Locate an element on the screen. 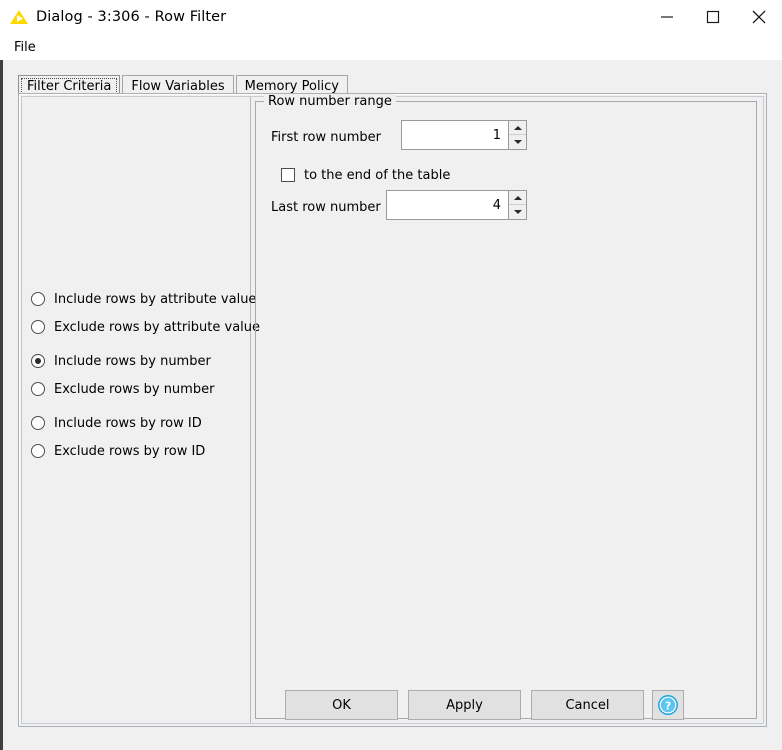  radio-include-rows-by-attribute-value: Include rows by attribute value is located at coordinates (143, 299).